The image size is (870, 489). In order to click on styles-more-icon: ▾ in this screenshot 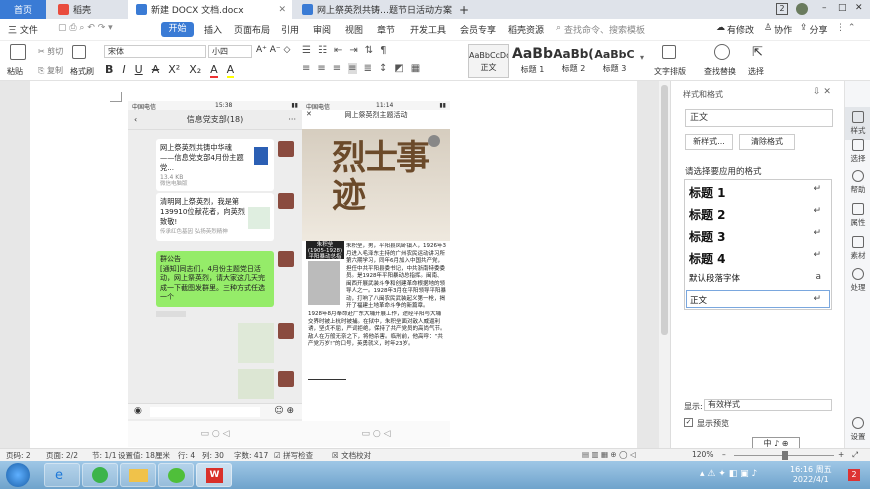, I will do `click(642, 57)`.